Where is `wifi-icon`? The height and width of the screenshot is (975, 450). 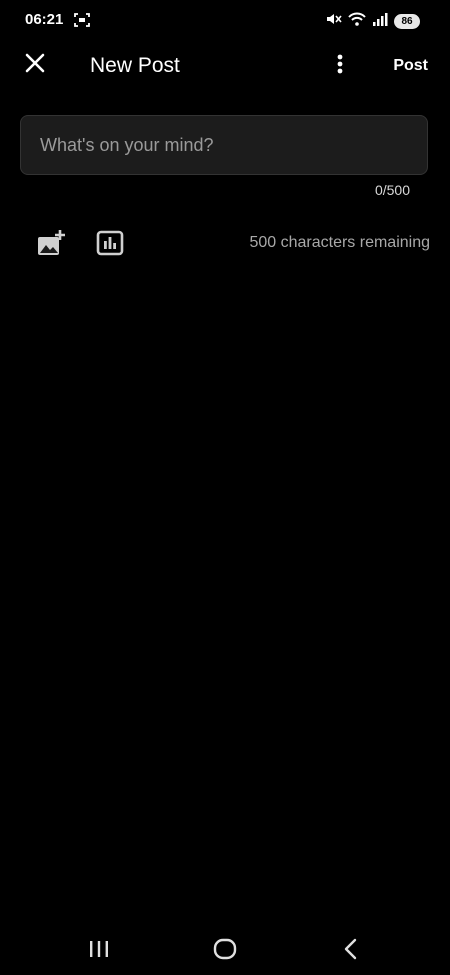 wifi-icon is located at coordinates (357, 21).